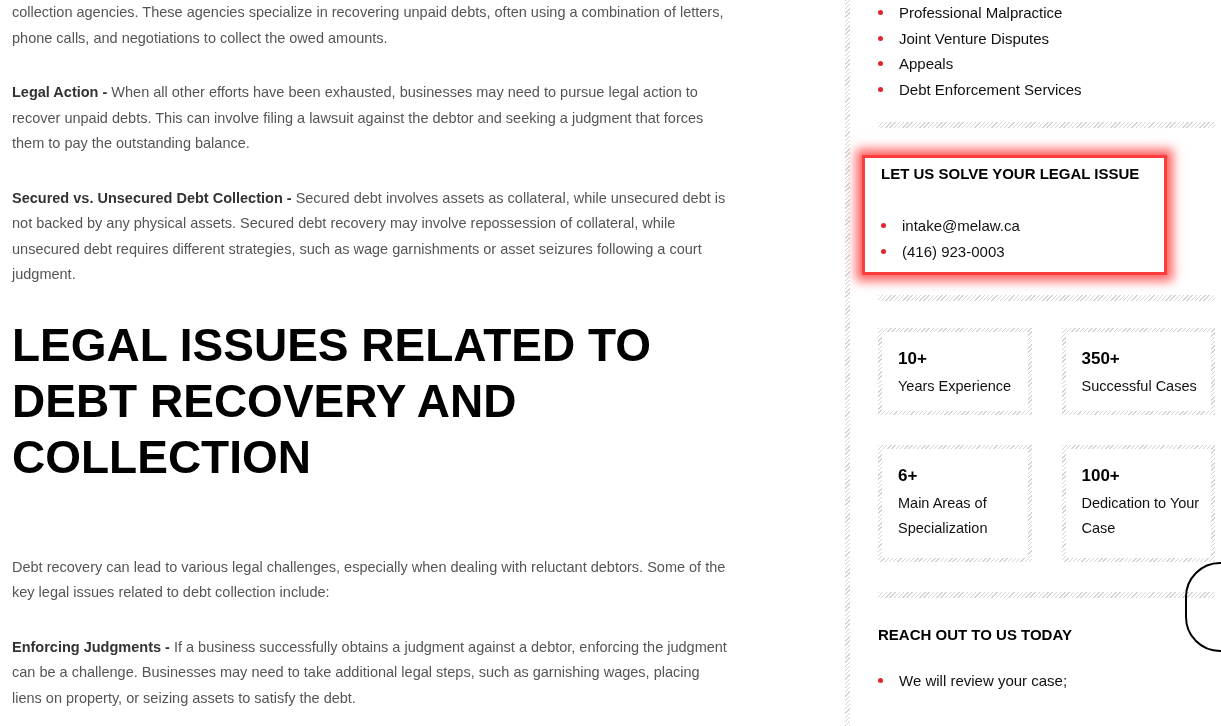 The height and width of the screenshot is (726, 1221). I want to click on stat-value: 10+, so click(913, 359).